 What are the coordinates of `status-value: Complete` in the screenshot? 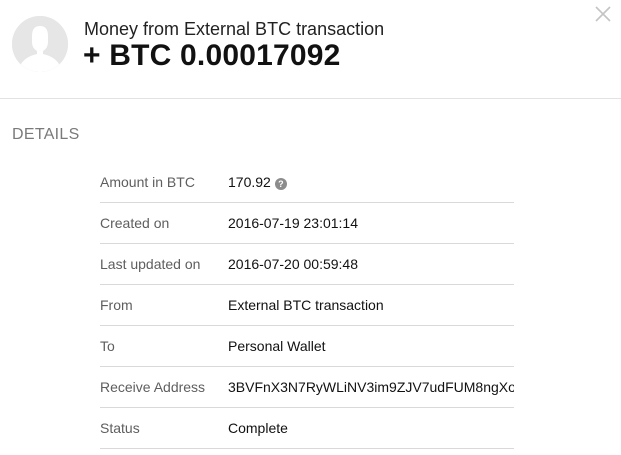 It's located at (258, 428).